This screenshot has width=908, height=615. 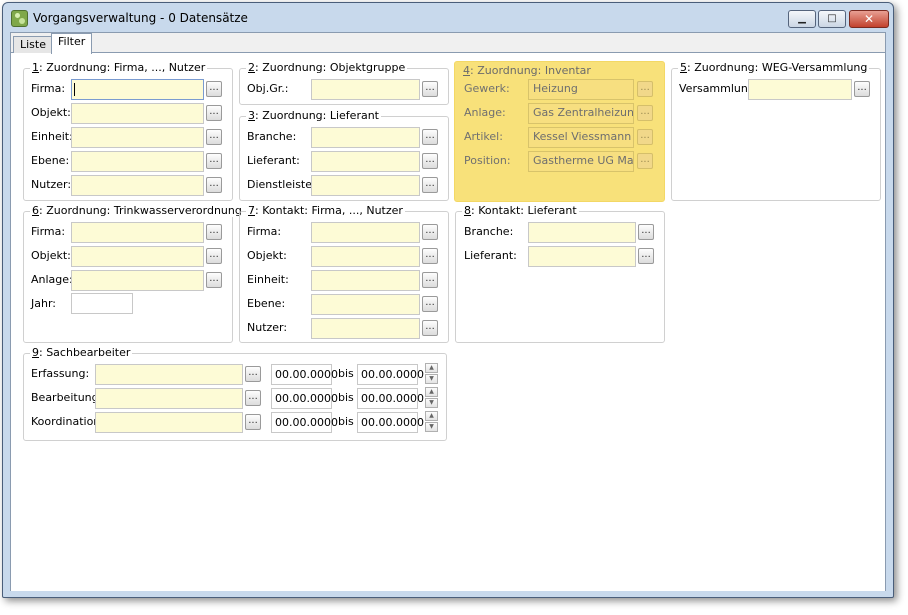 What do you see at coordinates (800, 89) in the screenshot?
I see `versammlung-input` at bounding box center [800, 89].